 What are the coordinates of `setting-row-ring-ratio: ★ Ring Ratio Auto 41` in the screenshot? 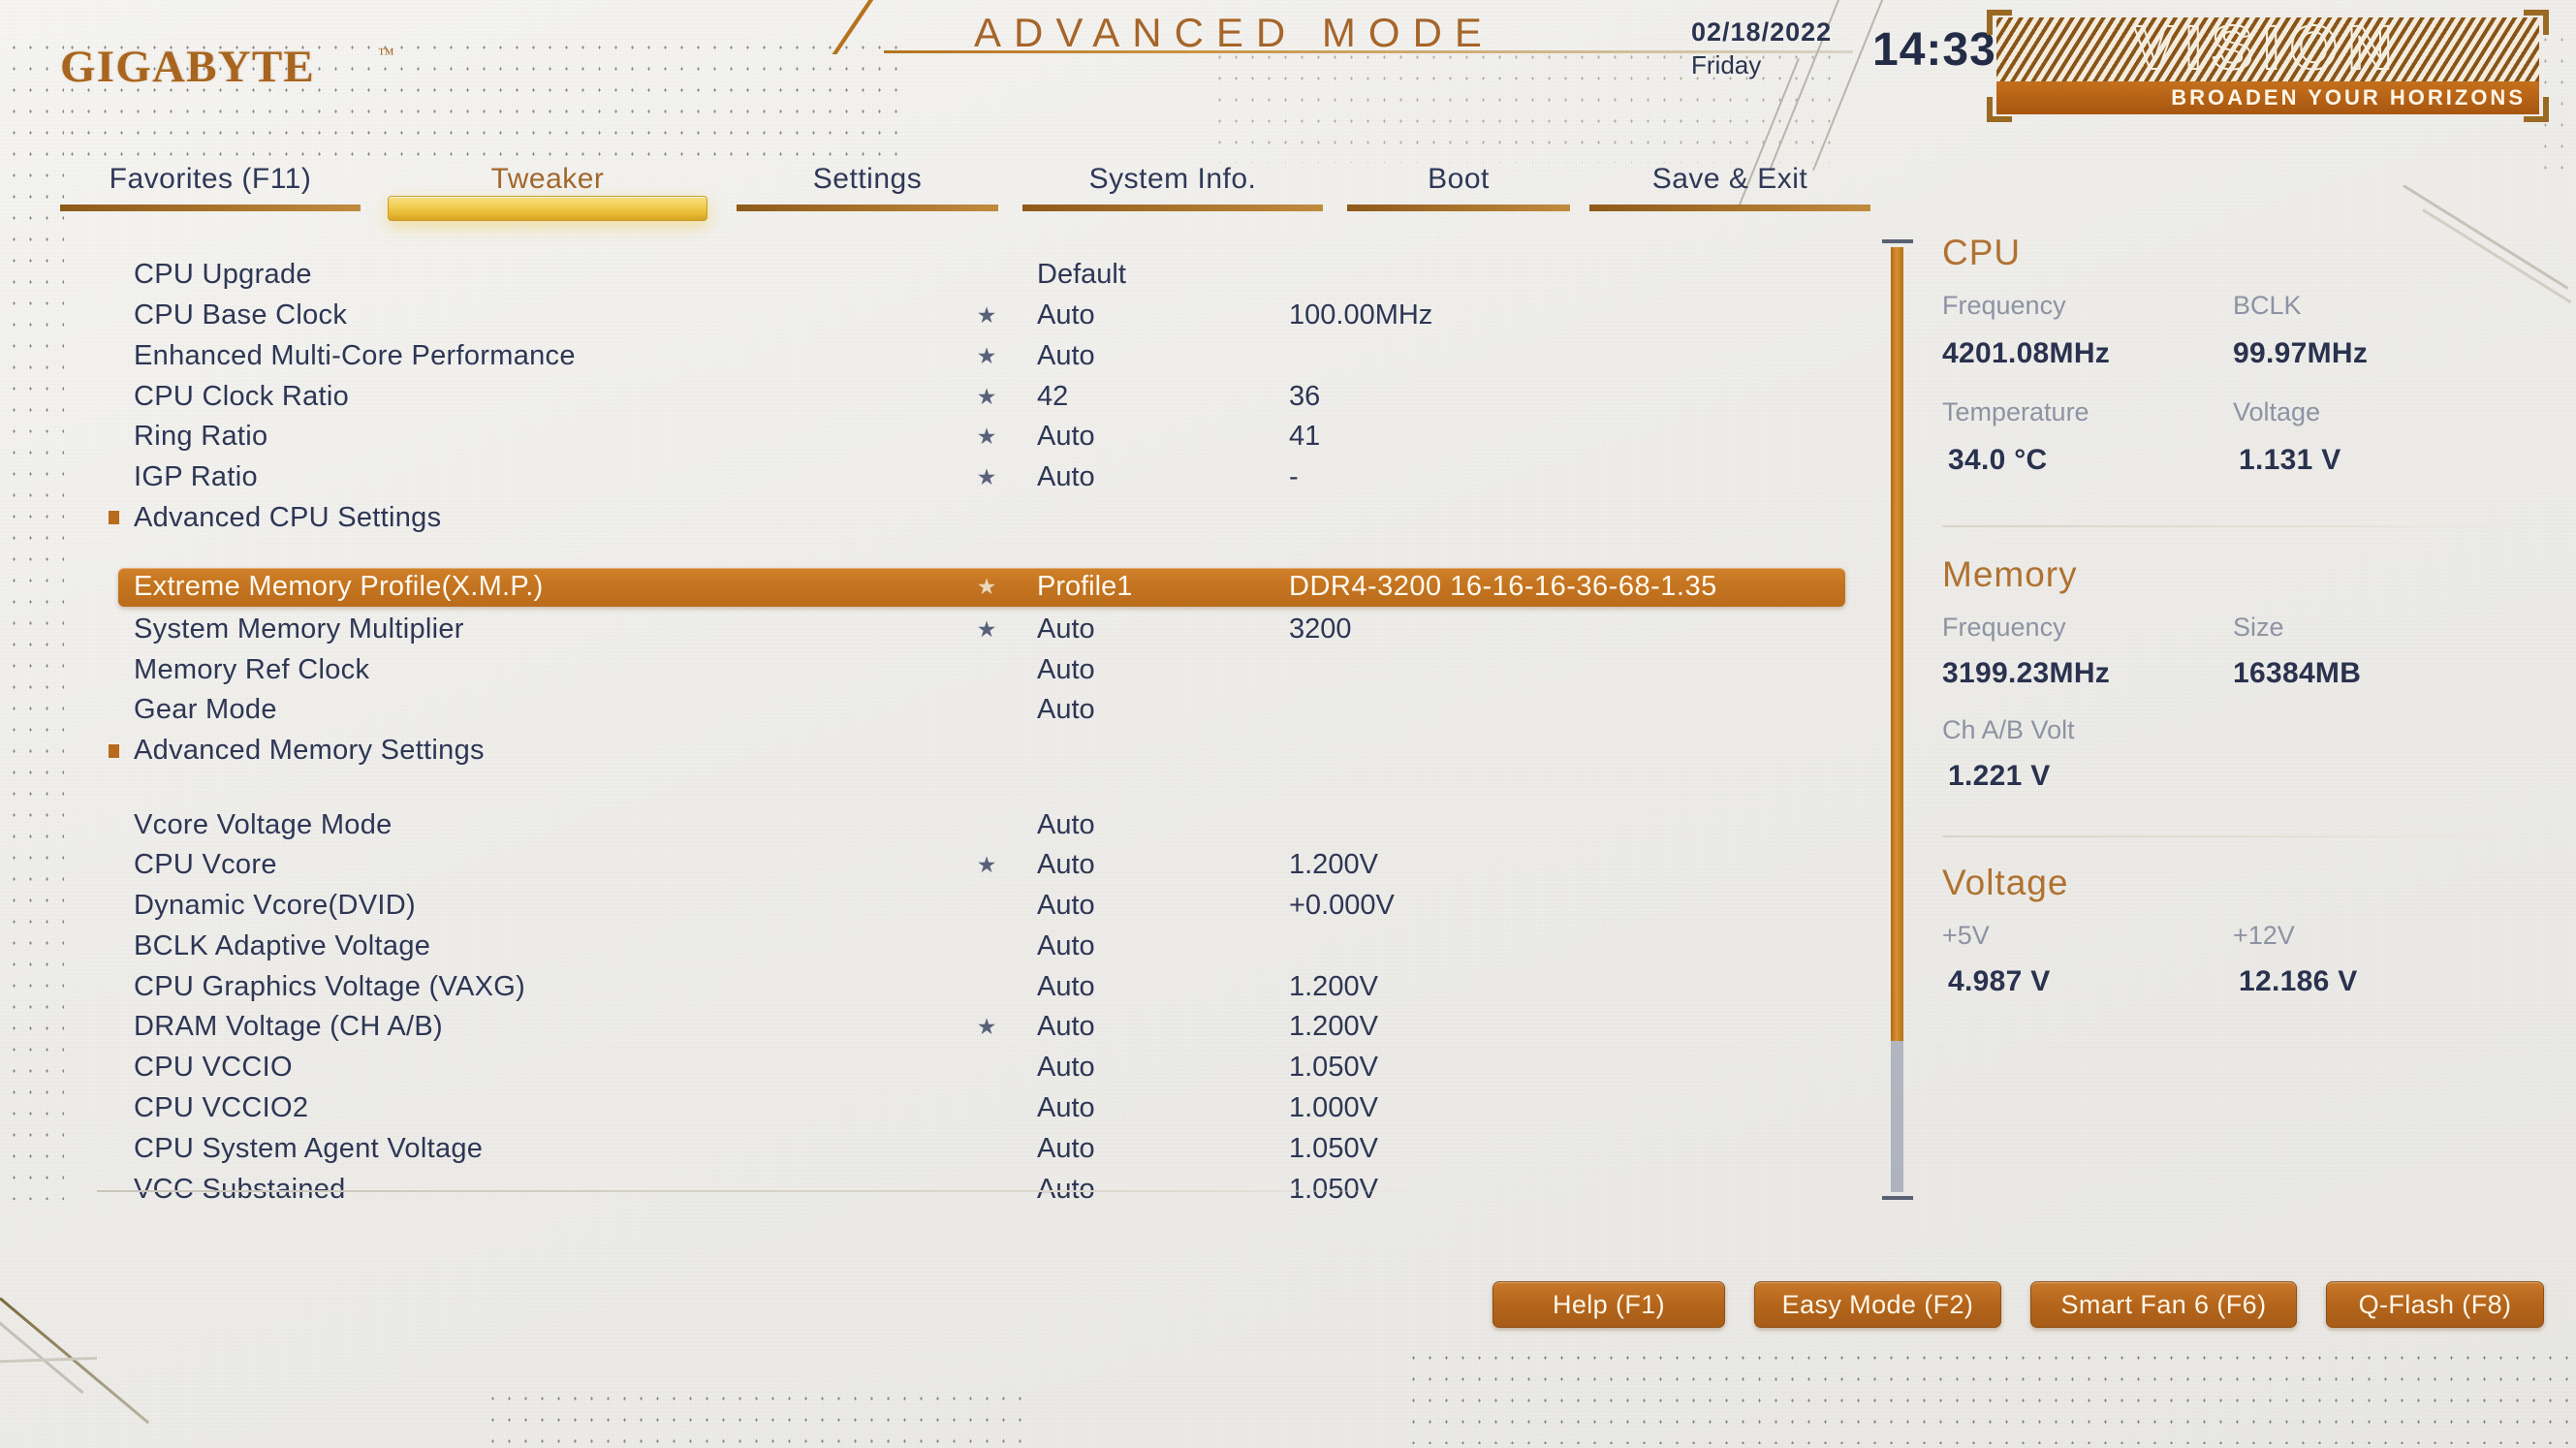 It's located at (906, 437).